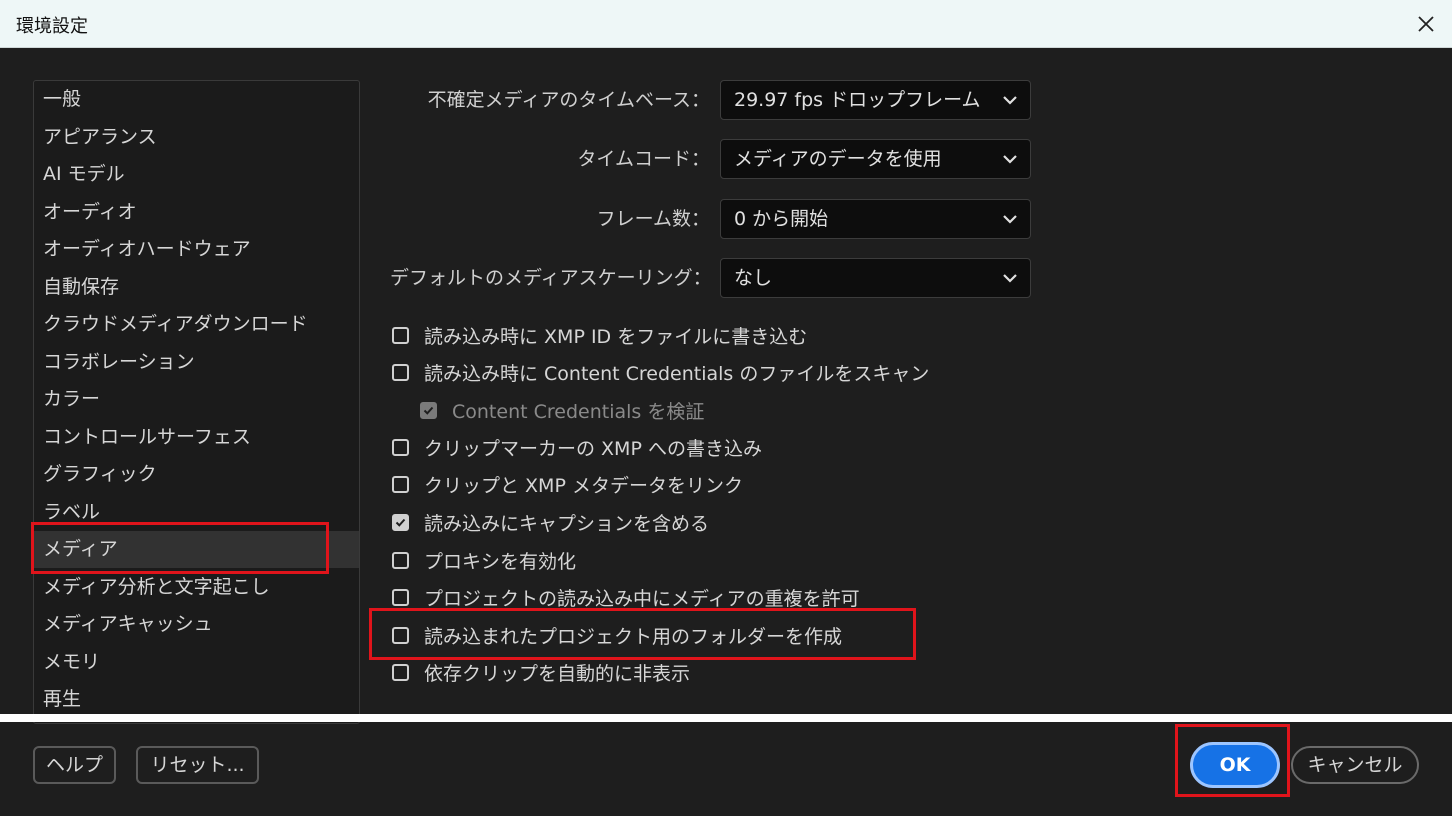 The height and width of the screenshot is (816, 1452). Describe the element at coordinates (567, 523) in the screenshot. I see `checkbox-label: 読み込みにキャプションを含める` at that location.